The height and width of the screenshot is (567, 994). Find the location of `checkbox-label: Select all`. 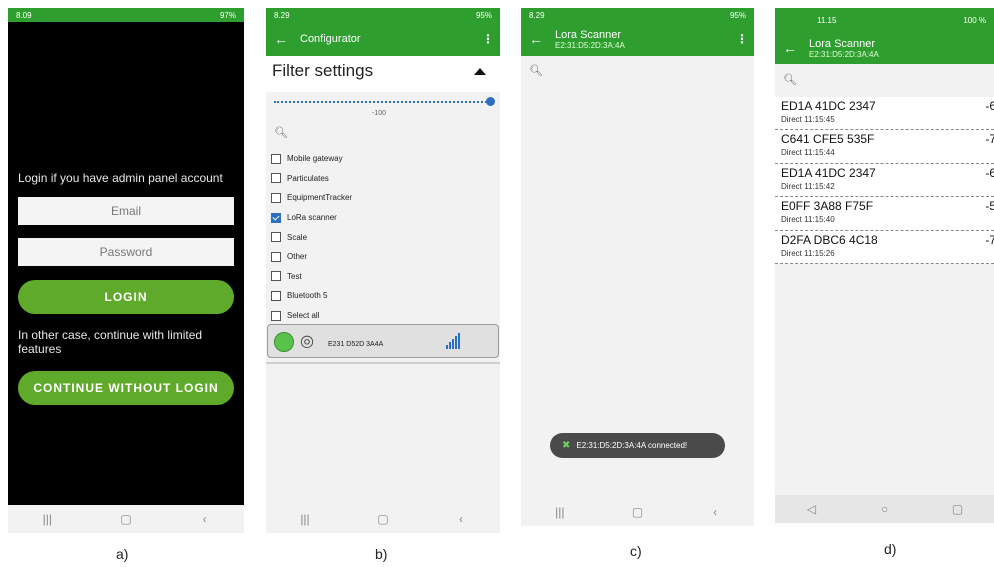

checkbox-label: Select all is located at coordinates (303, 316).